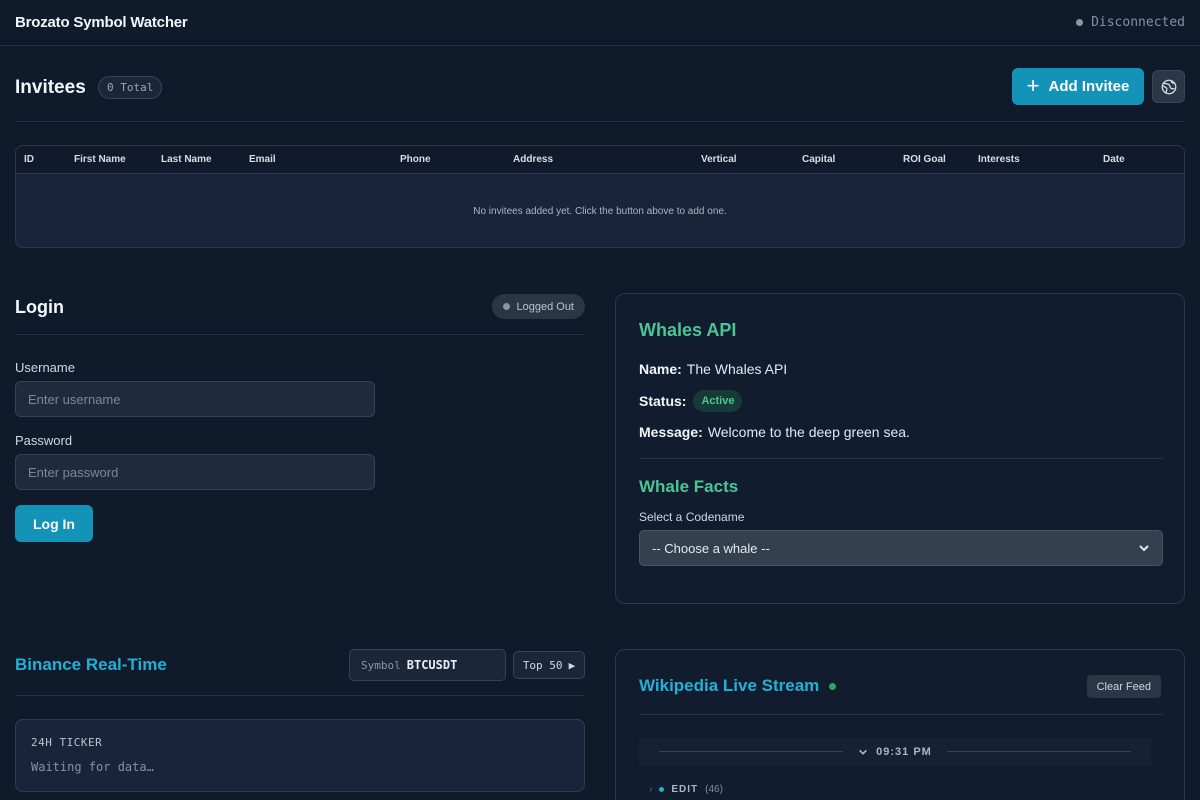 The width and height of the screenshot is (1200, 800). I want to click on ticker-label: 24H TICKER, so click(67, 742).